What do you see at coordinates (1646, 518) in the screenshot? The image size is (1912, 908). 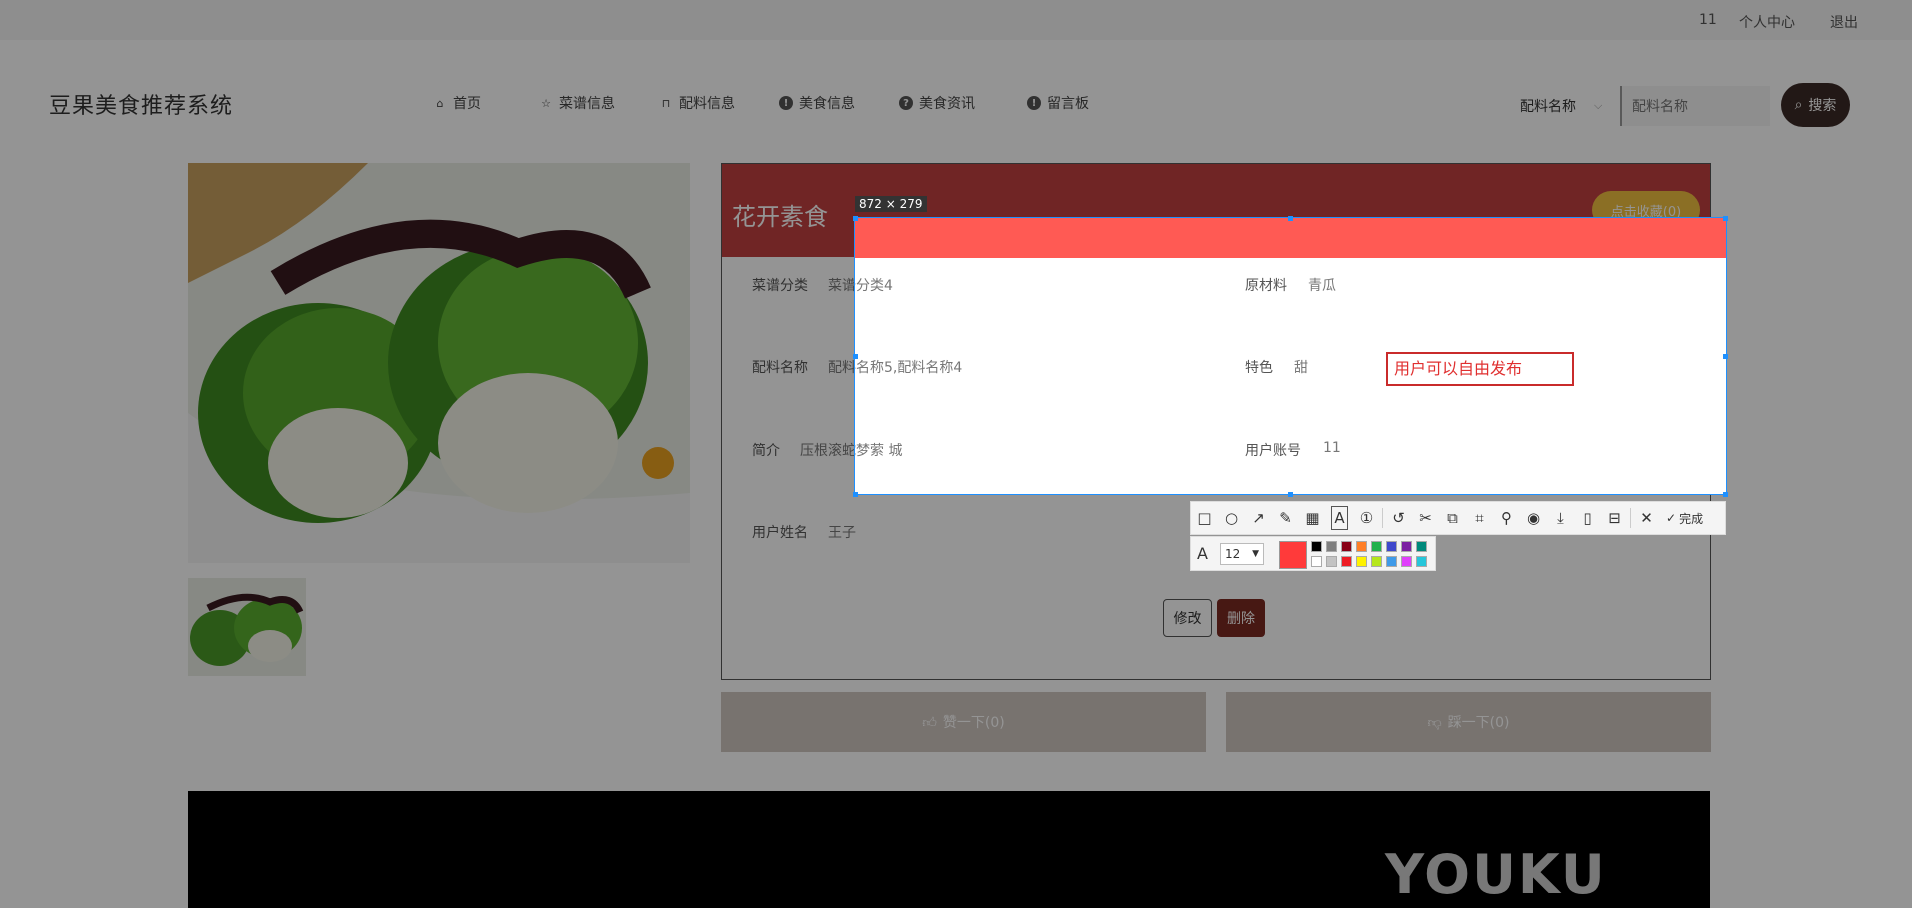 I see `close-icon: ✕` at bounding box center [1646, 518].